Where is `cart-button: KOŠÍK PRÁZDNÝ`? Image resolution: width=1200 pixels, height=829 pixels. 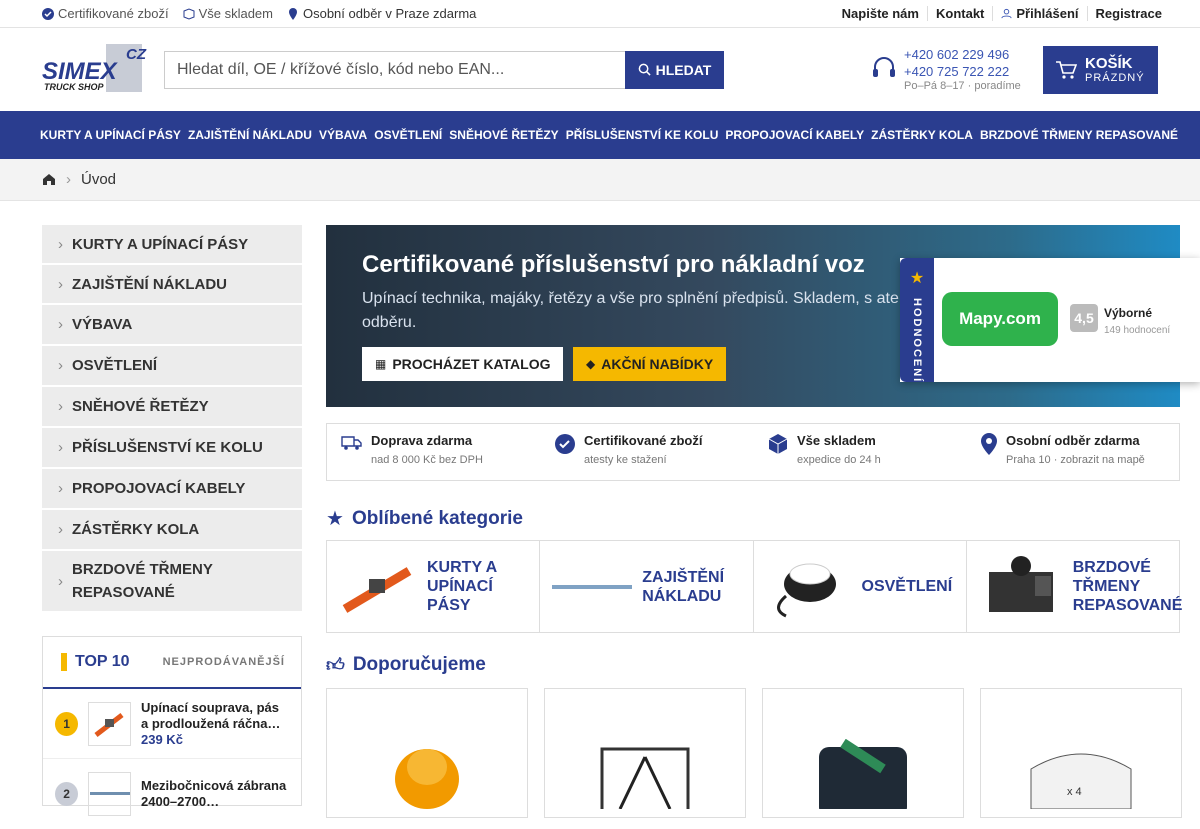
cart-button: KOŠÍK PRÁZDNÝ is located at coordinates (1100, 70).